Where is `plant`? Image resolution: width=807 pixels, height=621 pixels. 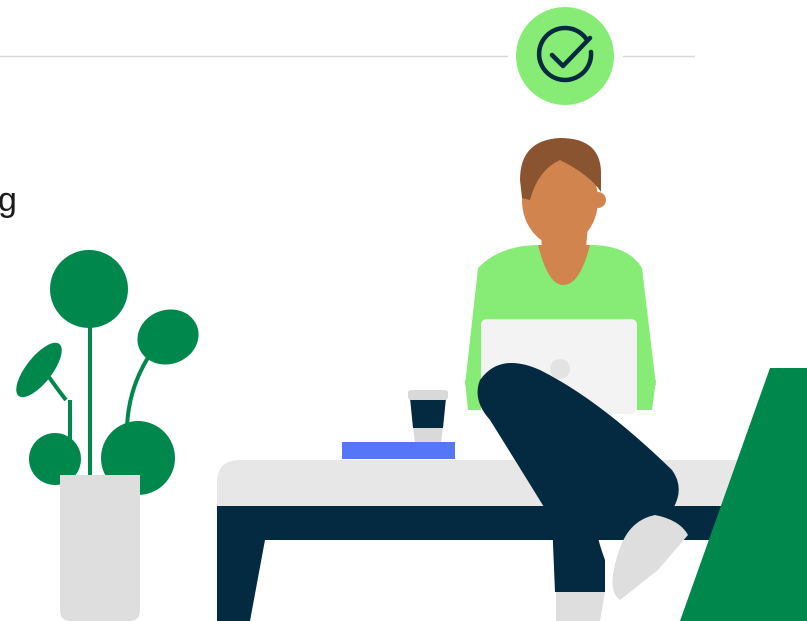 plant is located at coordinates (107, 372).